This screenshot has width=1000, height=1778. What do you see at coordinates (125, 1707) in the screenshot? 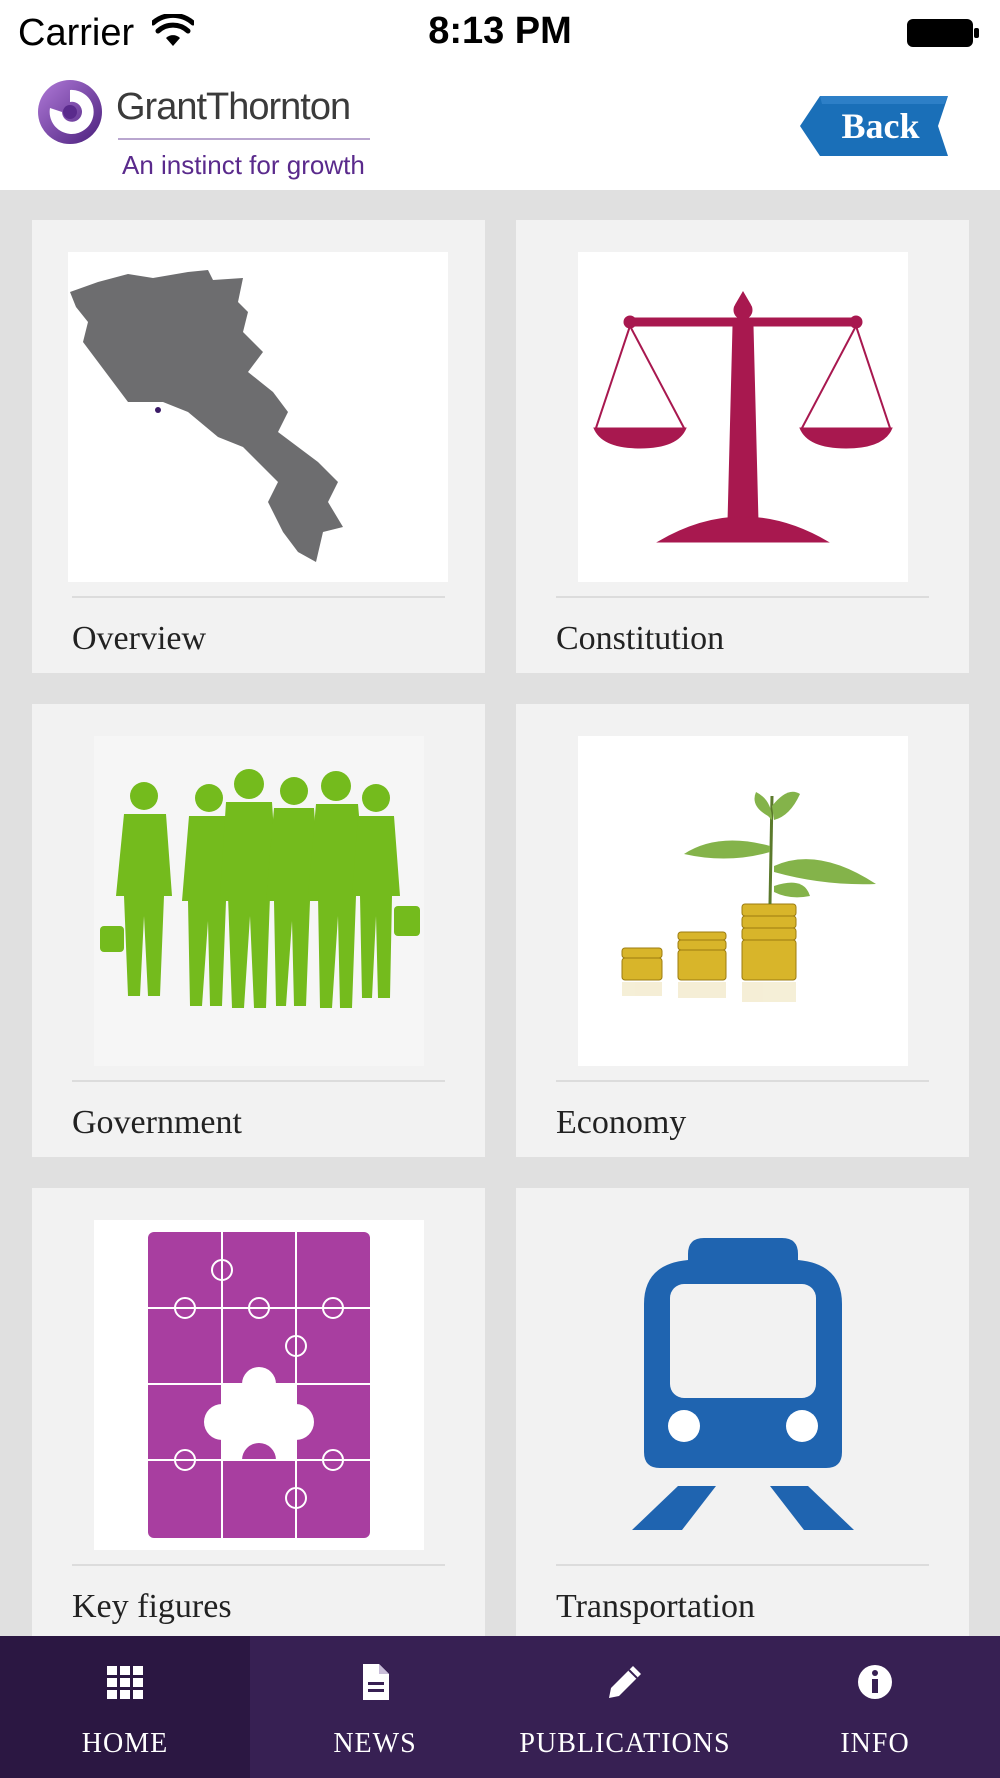
I see `tab-home: HOME` at bounding box center [125, 1707].